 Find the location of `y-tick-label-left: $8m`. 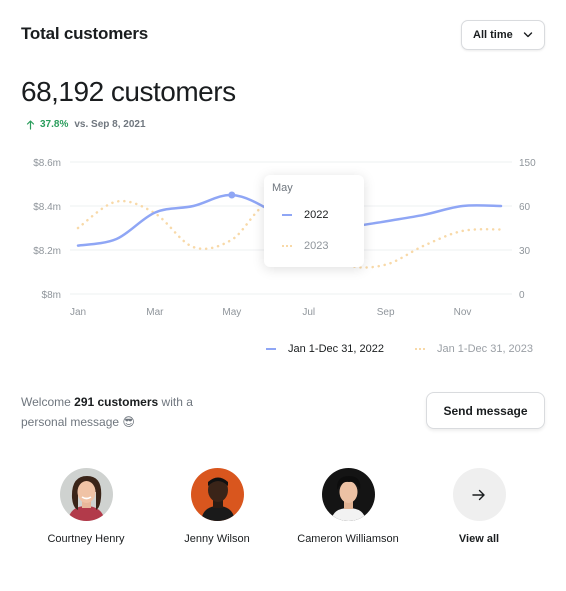

y-tick-label-left: $8m is located at coordinates (51, 295).